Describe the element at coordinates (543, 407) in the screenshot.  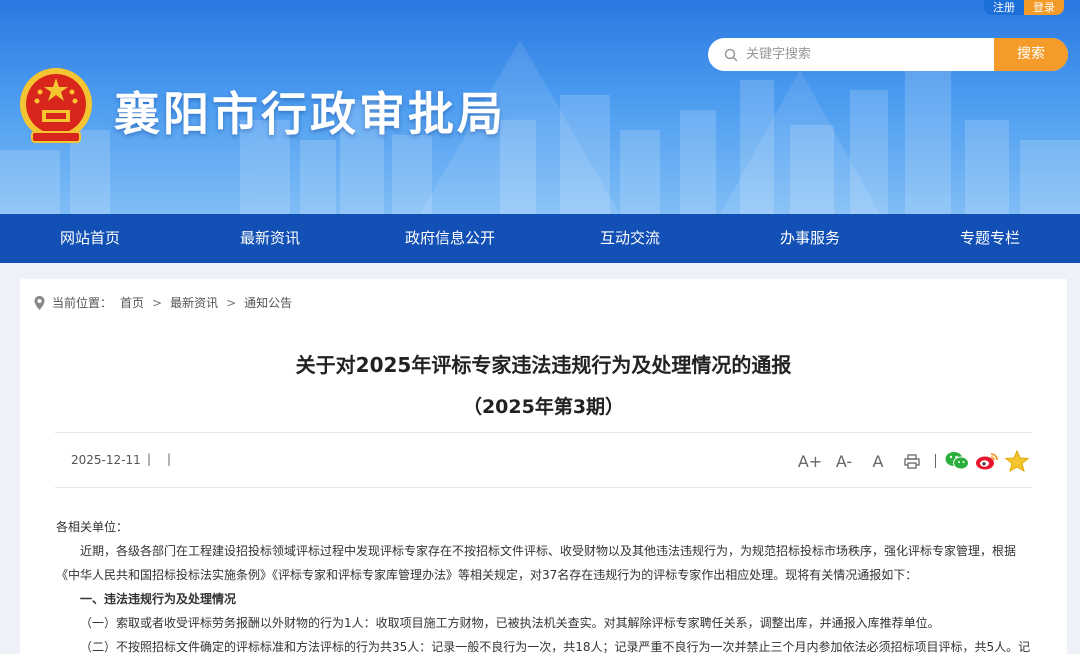
I see `article-subtitle: （2025年第3期）` at that location.